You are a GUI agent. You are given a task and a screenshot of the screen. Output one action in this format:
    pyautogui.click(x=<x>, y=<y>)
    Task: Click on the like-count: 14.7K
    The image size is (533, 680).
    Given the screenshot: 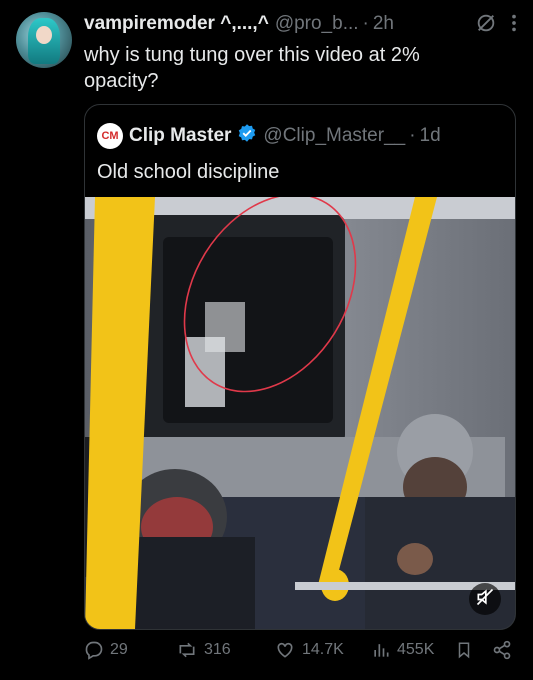 What is the action you would take?
    pyautogui.click(x=323, y=649)
    